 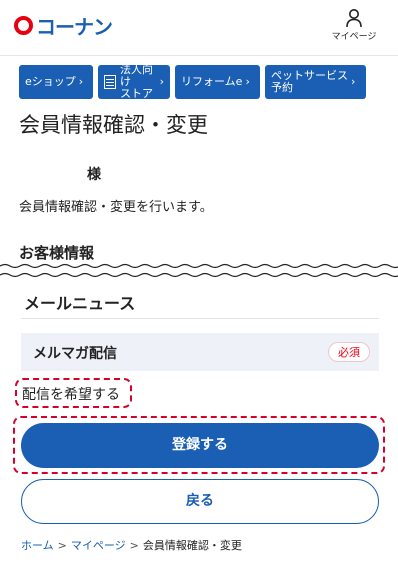 I want to click on breadcrumb-current: 会員情報確認・変更, so click(x=192, y=545).